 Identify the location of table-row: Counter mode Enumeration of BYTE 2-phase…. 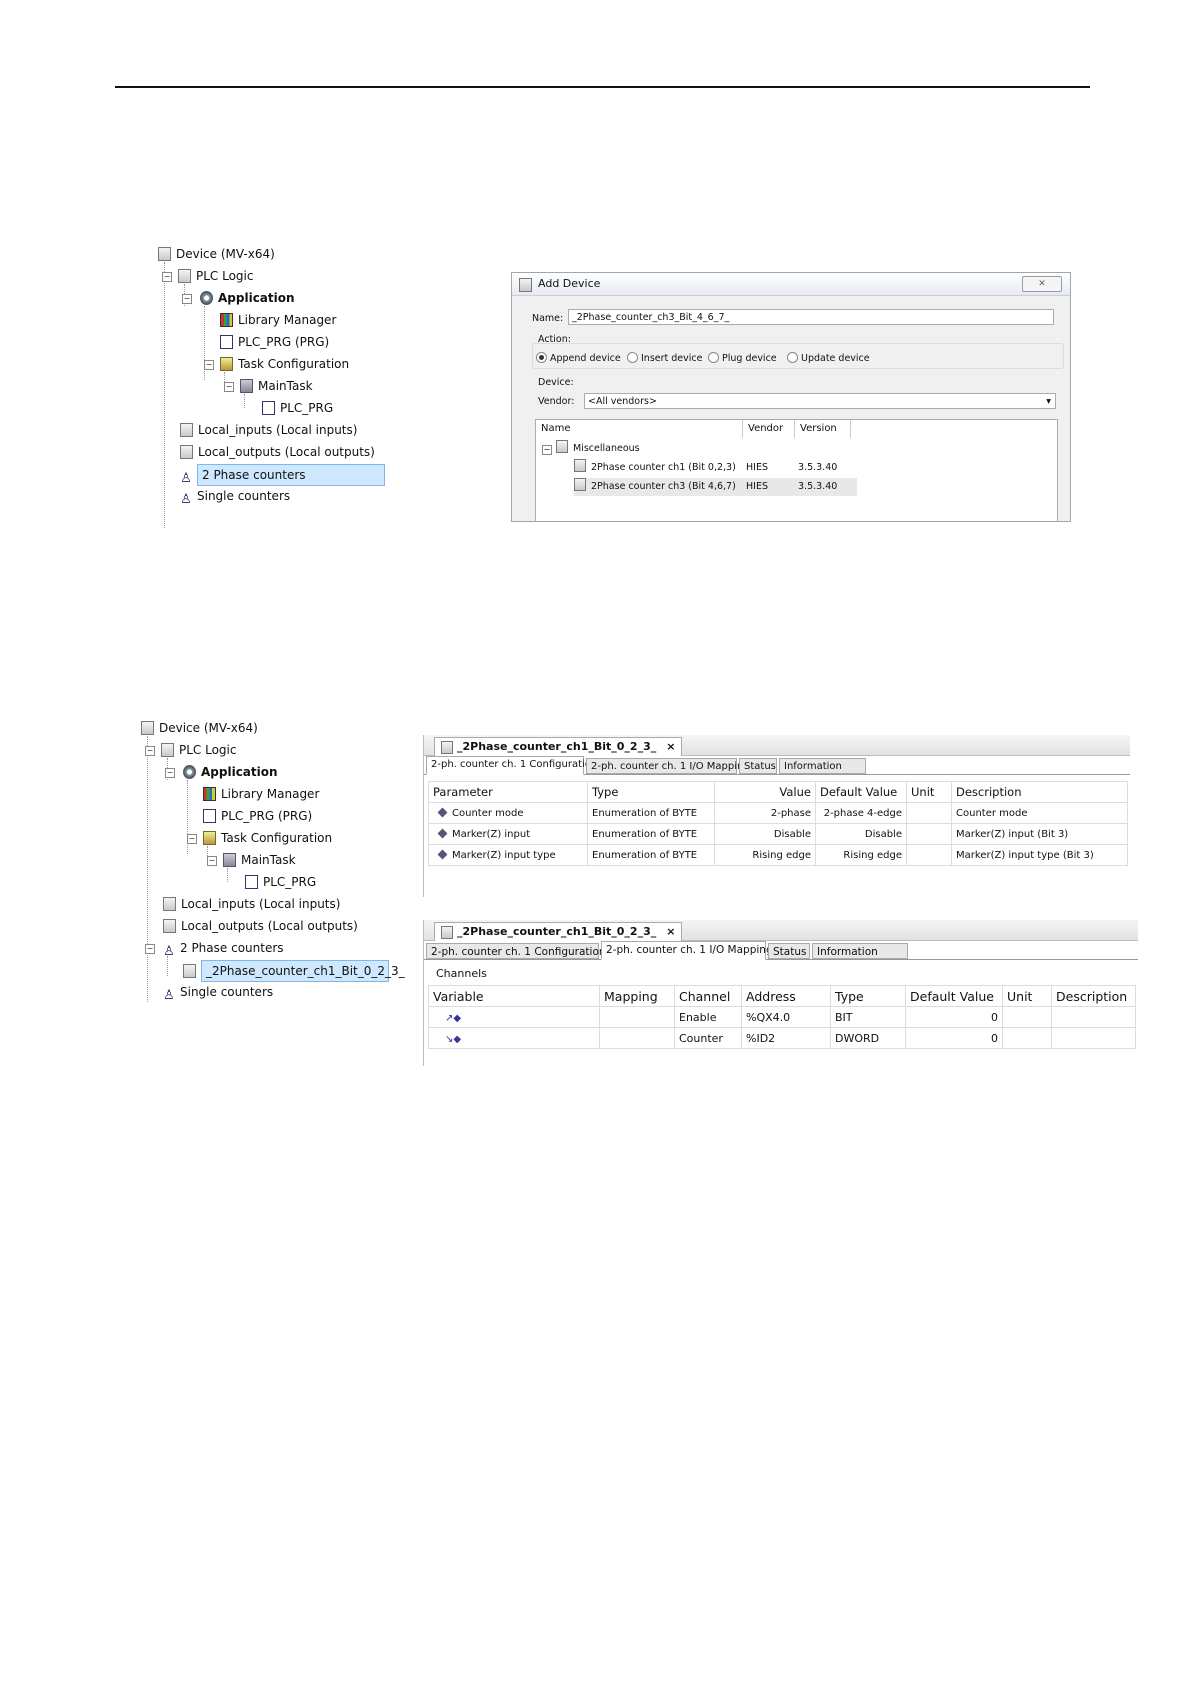
(778, 813).